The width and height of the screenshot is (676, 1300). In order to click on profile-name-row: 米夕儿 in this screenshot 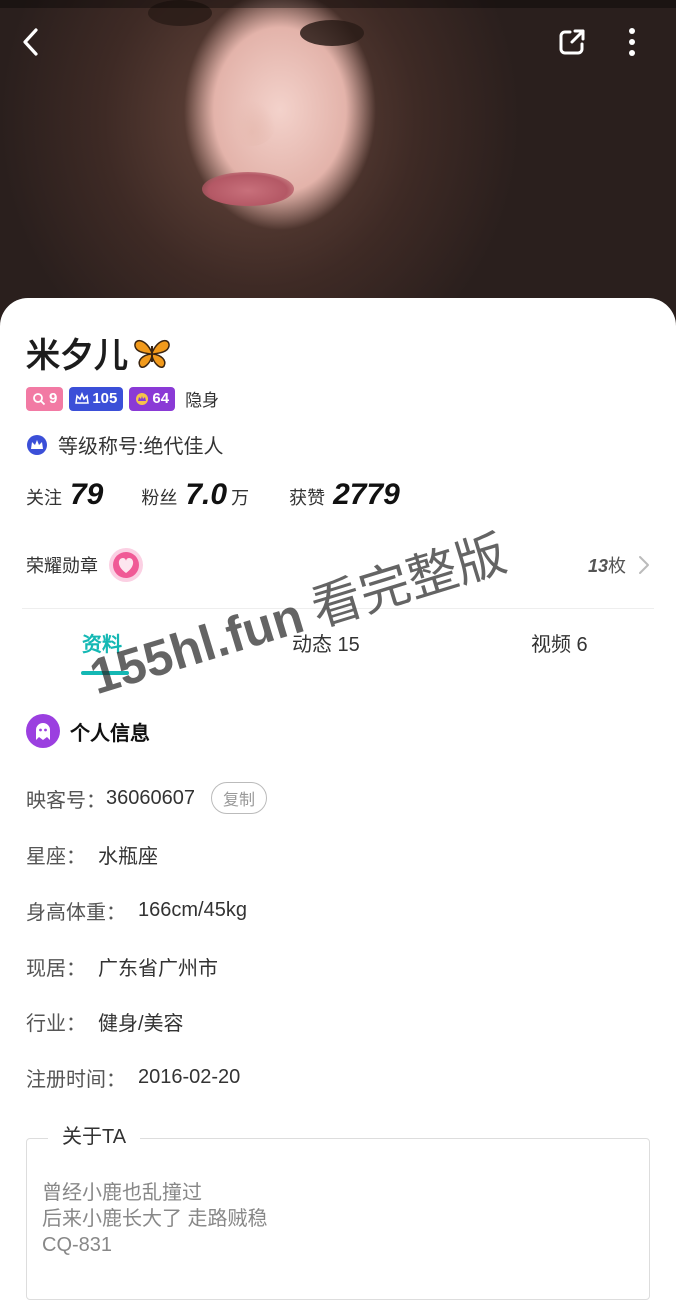, I will do `click(99, 352)`.